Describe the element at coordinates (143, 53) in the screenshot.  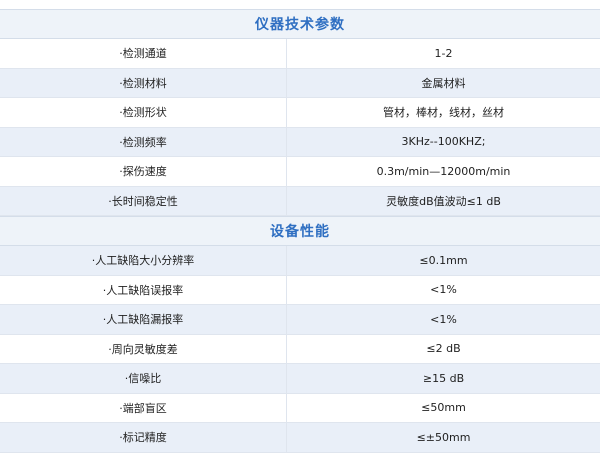
I see `row-label: ·检测通道` at that location.